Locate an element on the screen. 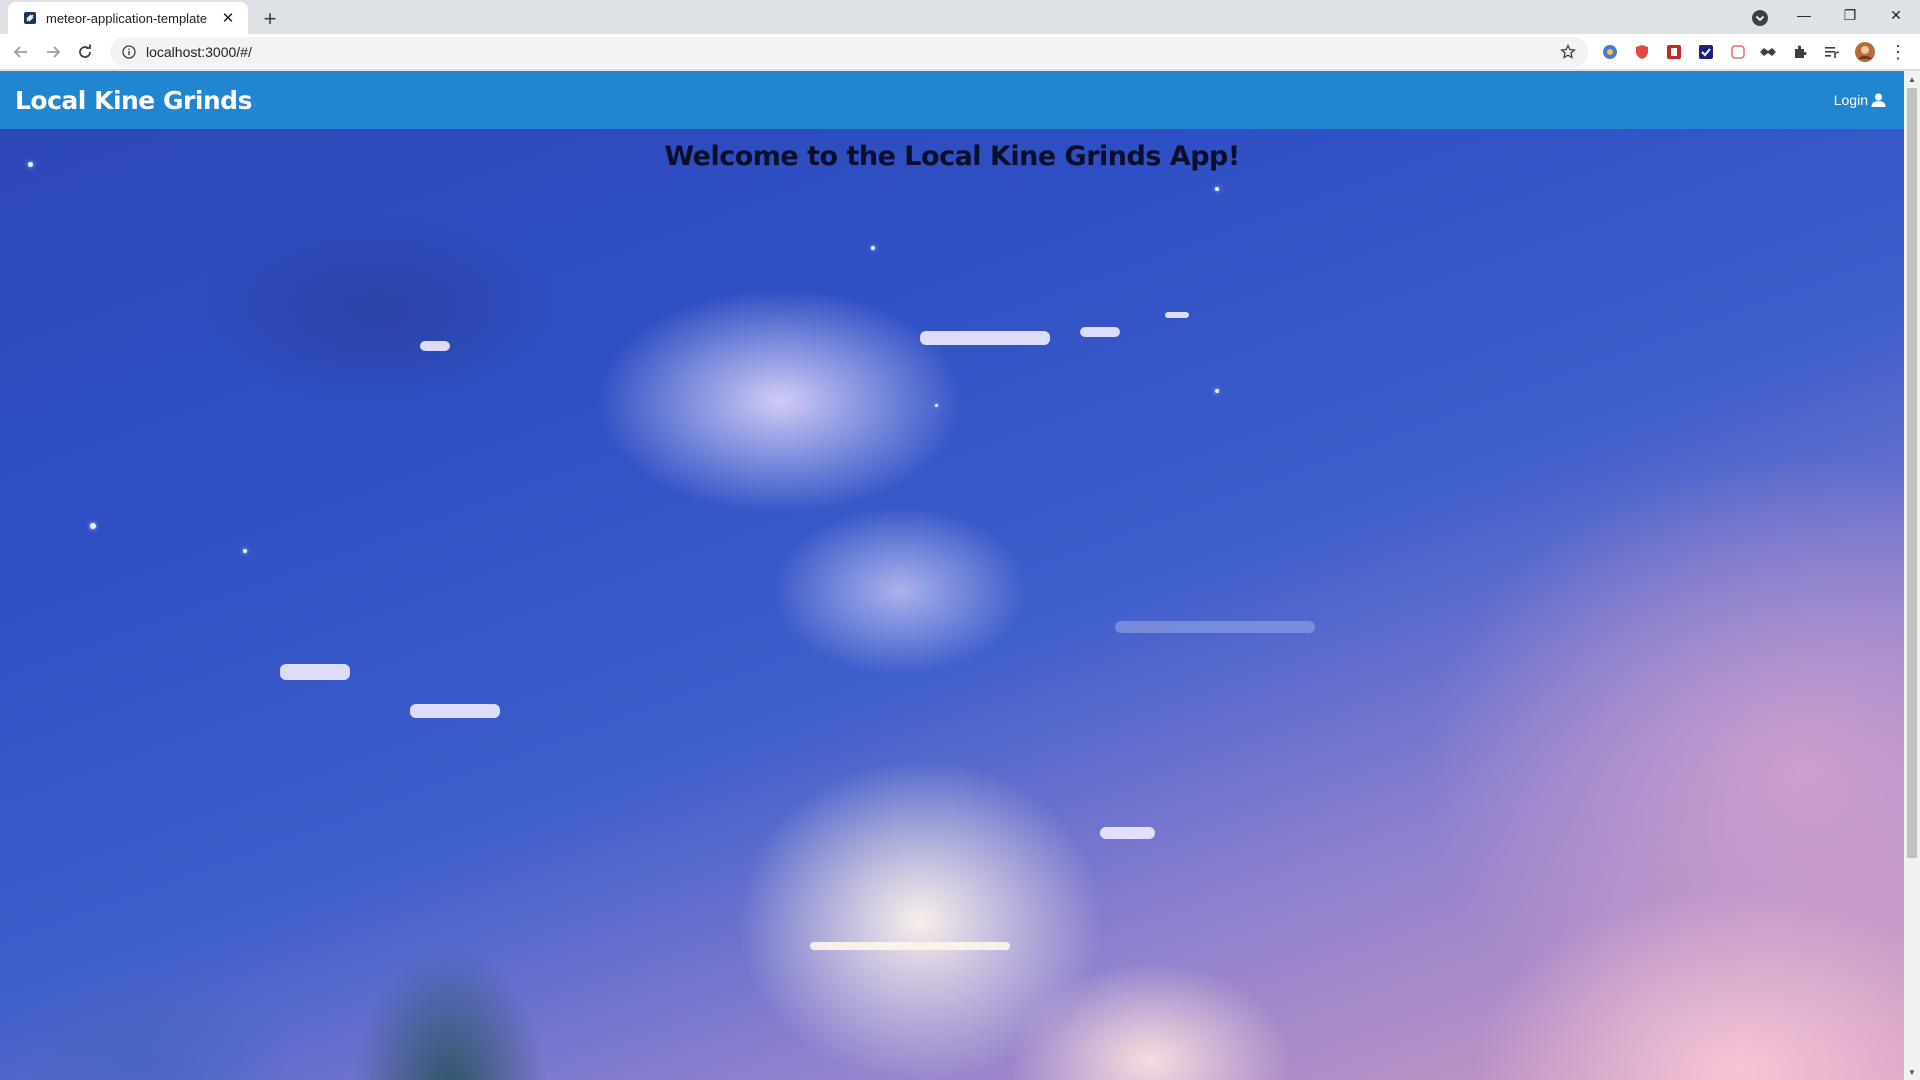 Image resolution: width=1920 pixels, height=1080 pixels. arrow-right-icon is located at coordinates (54, 52).